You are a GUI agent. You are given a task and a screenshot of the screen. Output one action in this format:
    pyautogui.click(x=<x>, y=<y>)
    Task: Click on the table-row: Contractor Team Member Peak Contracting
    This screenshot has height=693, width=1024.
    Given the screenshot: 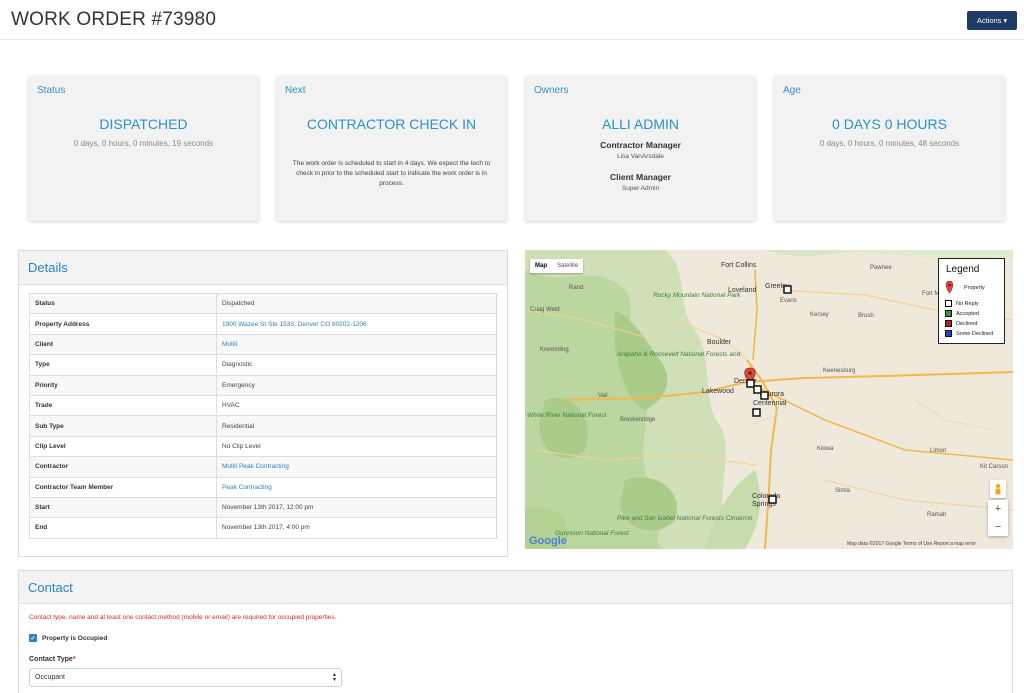 What is the action you would take?
    pyautogui.click(x=263, y=487)
    